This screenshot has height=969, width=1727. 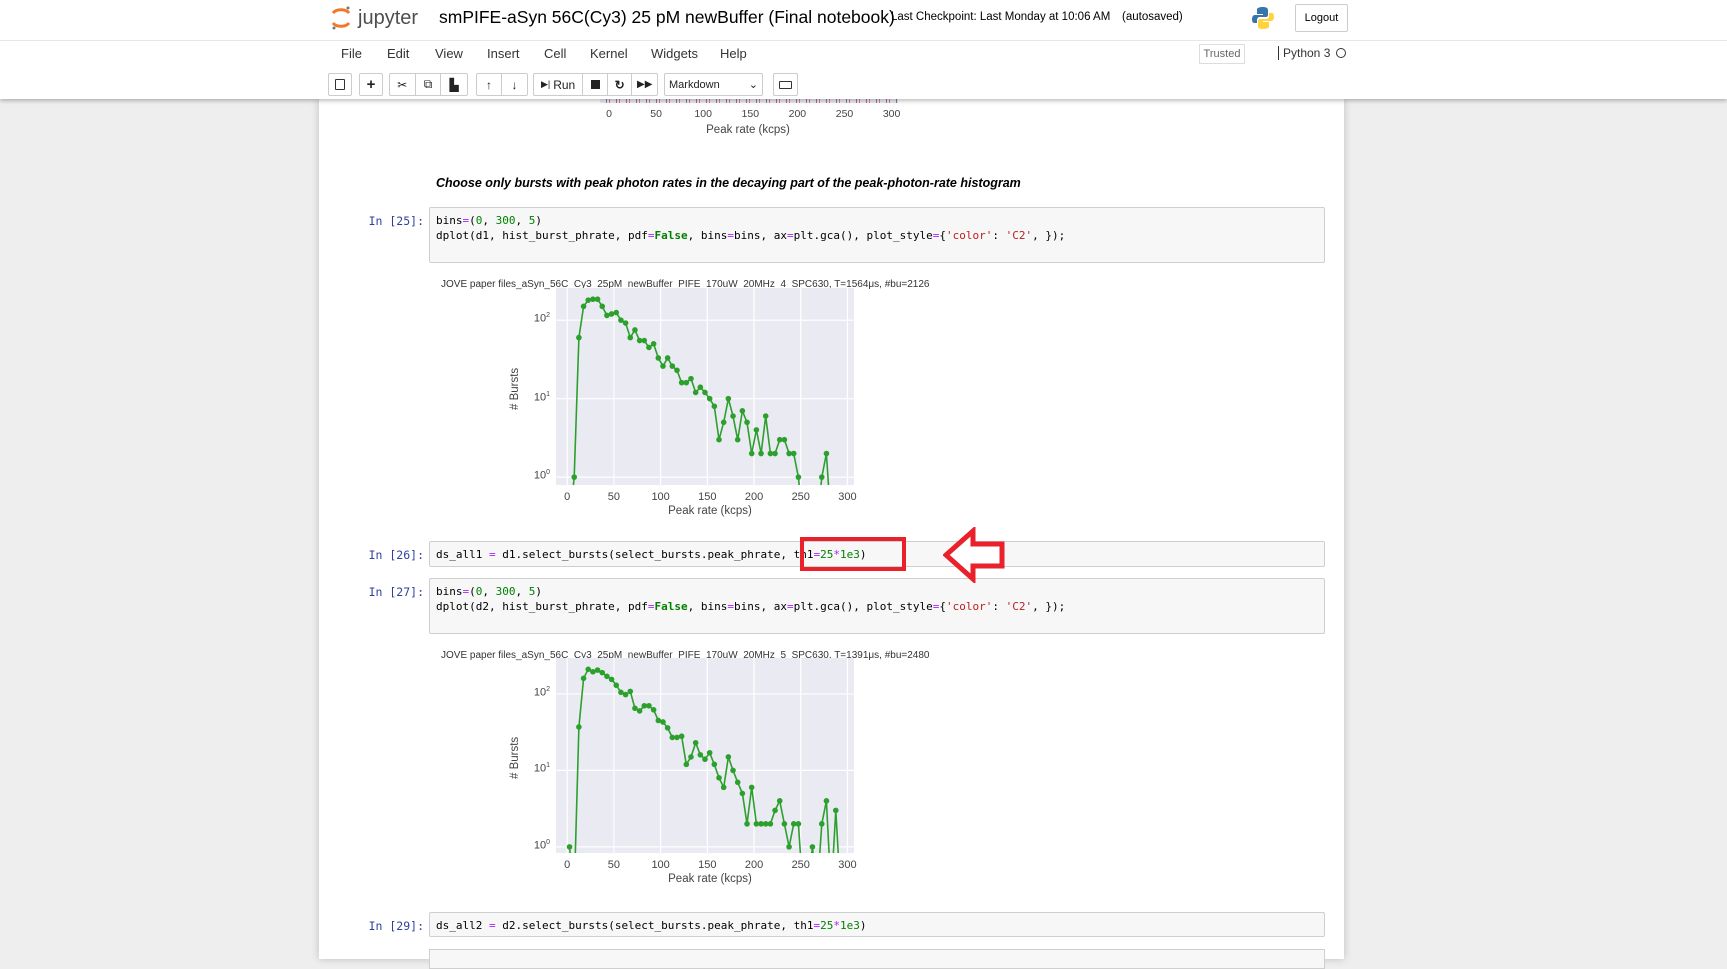 I want to click on y-axis-label: # Bursts, so click(x=515, y=757).